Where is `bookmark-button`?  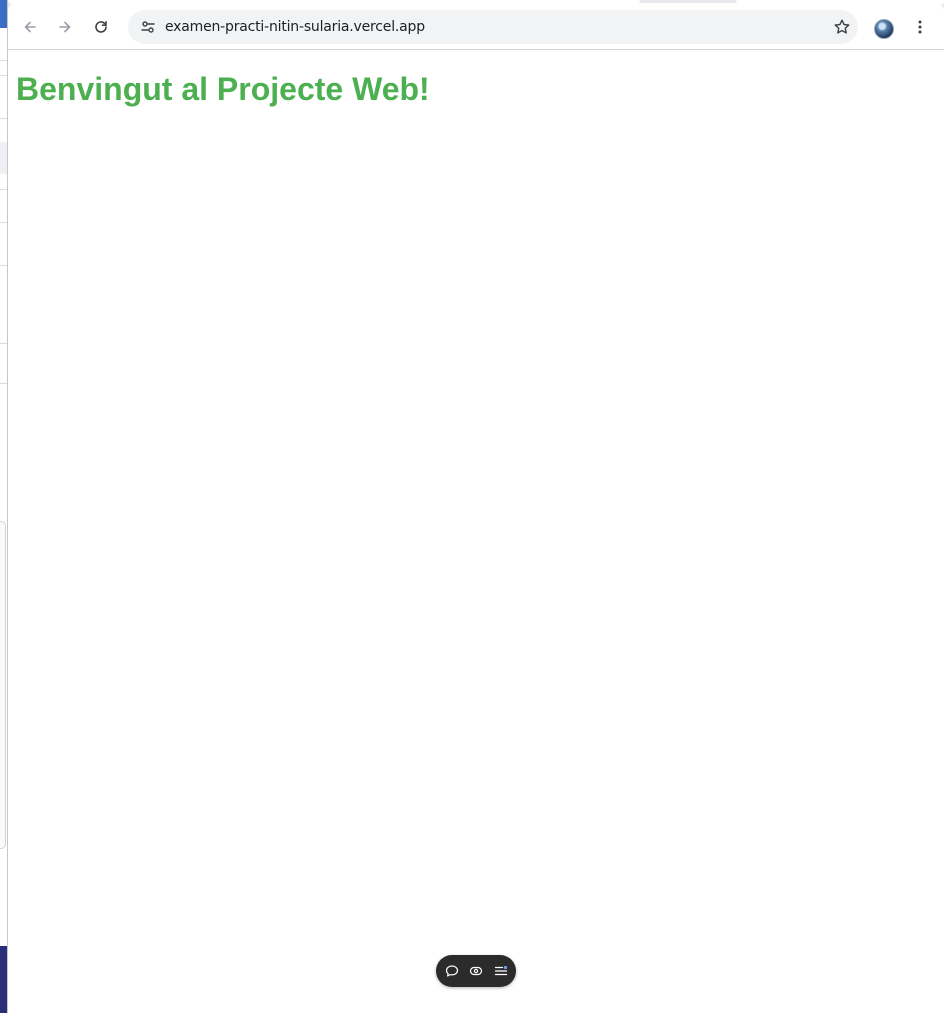
bookmark-button is located at coordinates (842, 27).